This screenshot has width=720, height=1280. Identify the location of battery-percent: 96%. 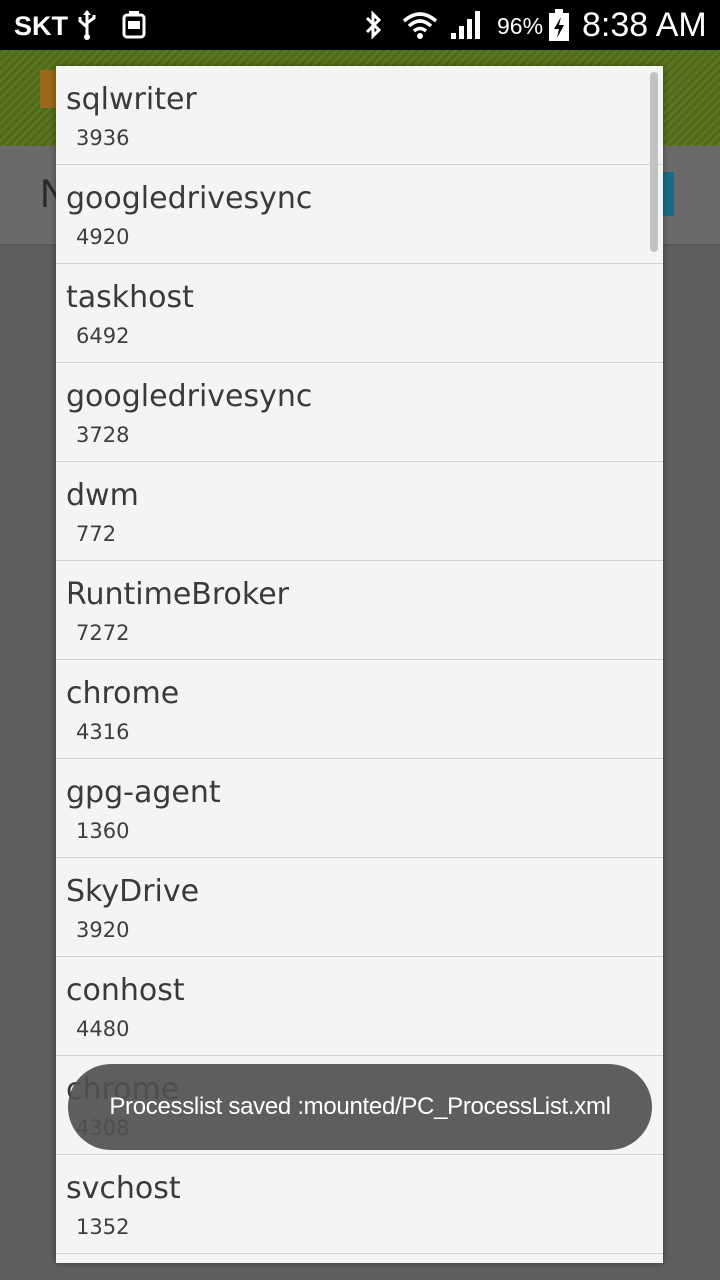
(520, 26).